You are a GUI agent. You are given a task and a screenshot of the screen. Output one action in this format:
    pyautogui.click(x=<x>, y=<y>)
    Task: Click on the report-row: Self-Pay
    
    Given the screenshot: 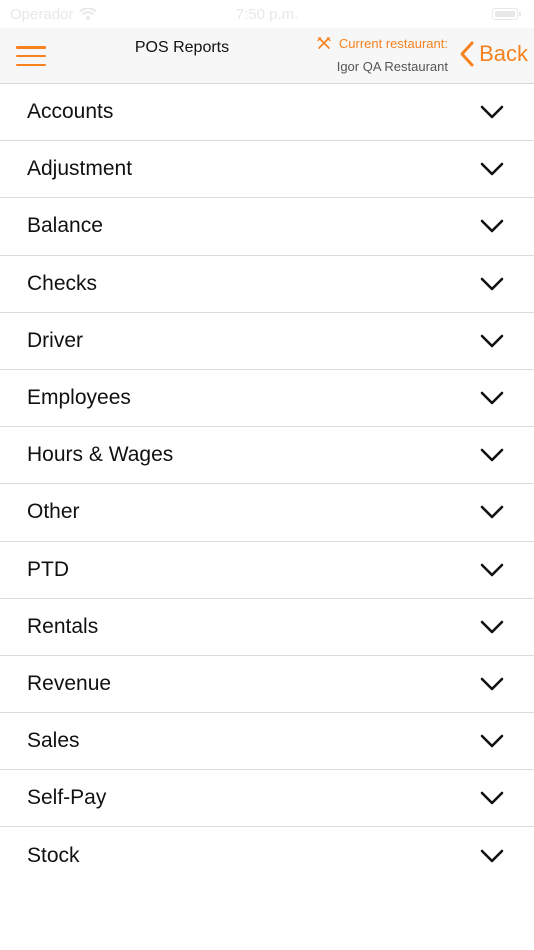 What is the action you would take?
    pyautogui.click(x=267, y=799)
    